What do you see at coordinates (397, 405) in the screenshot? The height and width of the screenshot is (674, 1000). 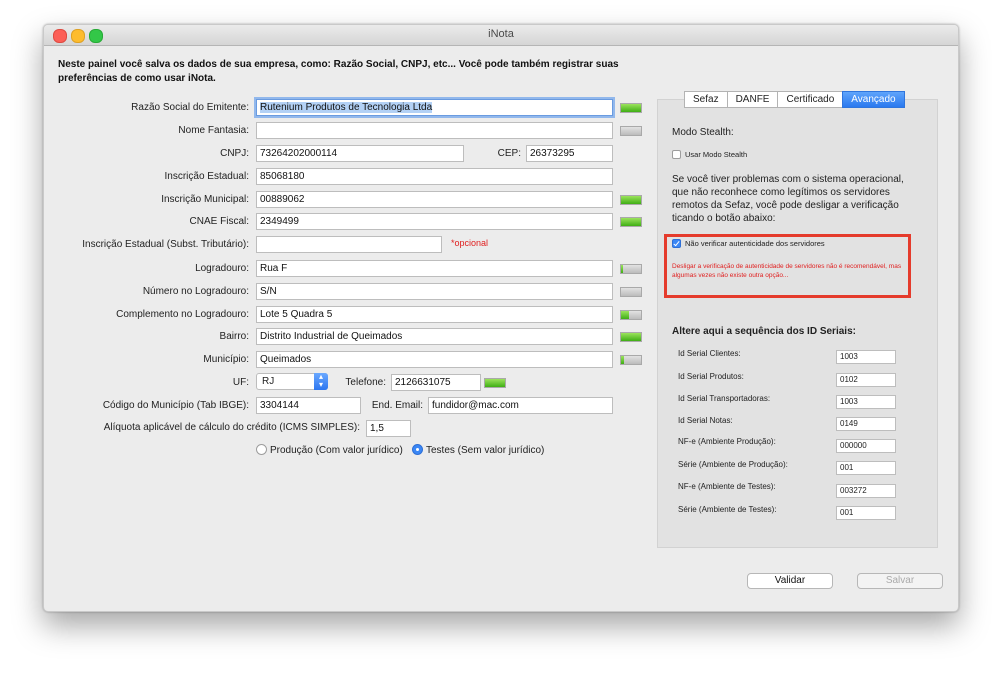 I see `email-label: End. Email:` at bounding box center [397, 405].